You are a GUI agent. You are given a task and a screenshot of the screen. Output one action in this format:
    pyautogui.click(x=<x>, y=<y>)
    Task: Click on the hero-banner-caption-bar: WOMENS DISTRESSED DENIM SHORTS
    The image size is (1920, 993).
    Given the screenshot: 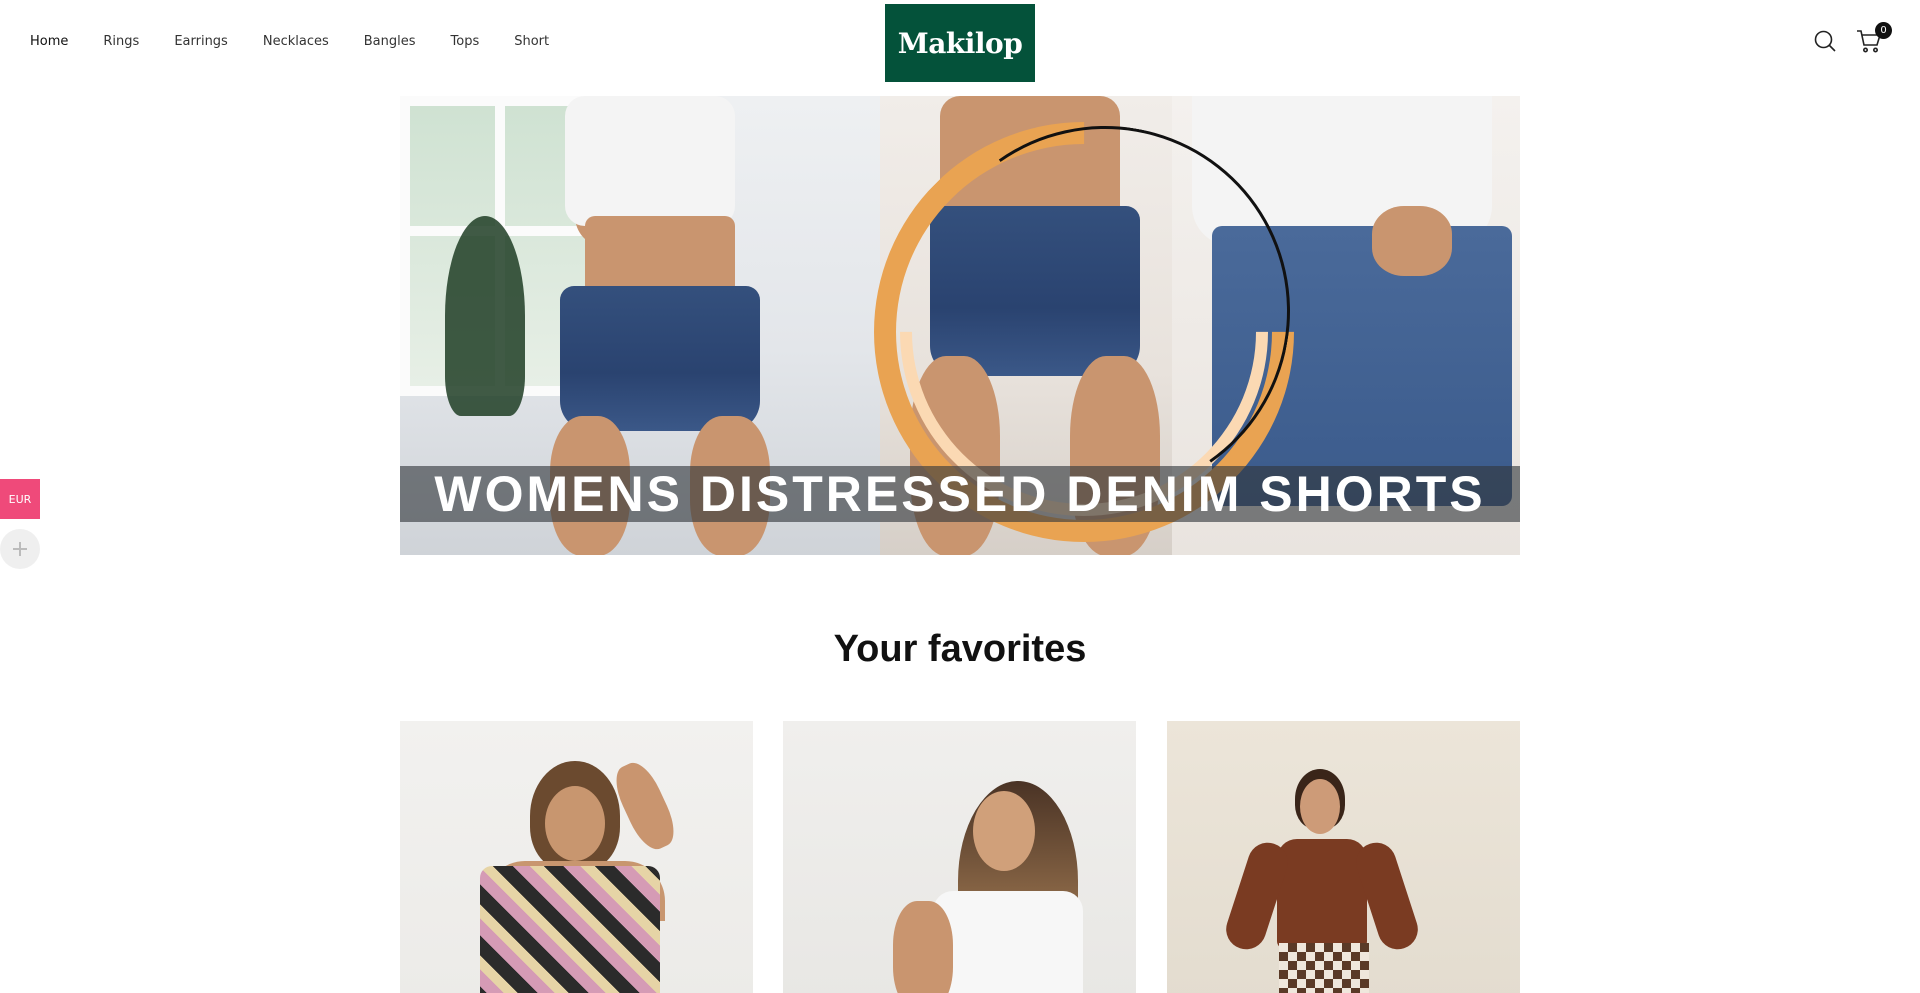 What is the action you would take?
    pyautogui.click(x=960, y=494)
    